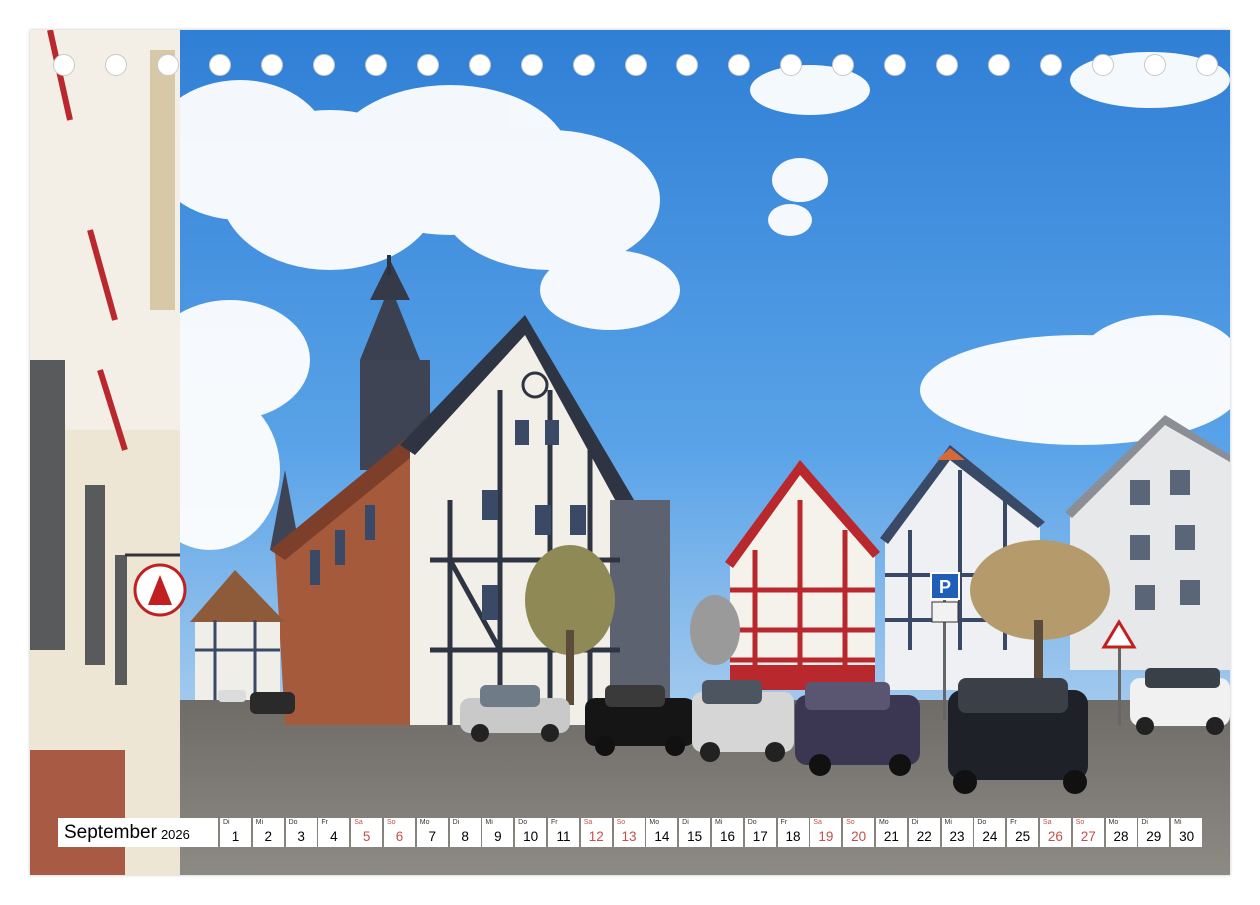  I want to click on day-number: 24, so click(990, 836).